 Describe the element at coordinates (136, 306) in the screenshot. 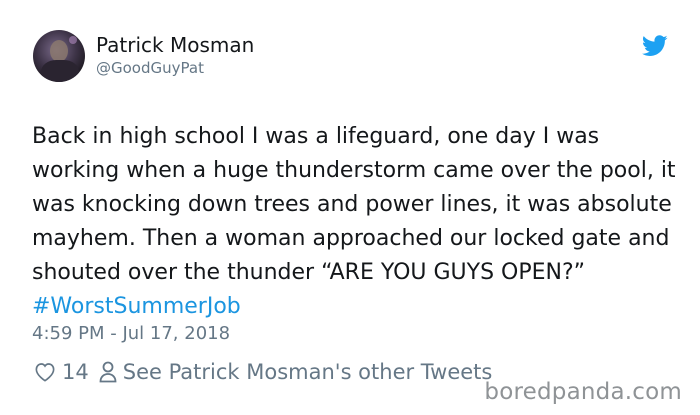

I see `hashtag-link: #WorstSummerJob` at that location.